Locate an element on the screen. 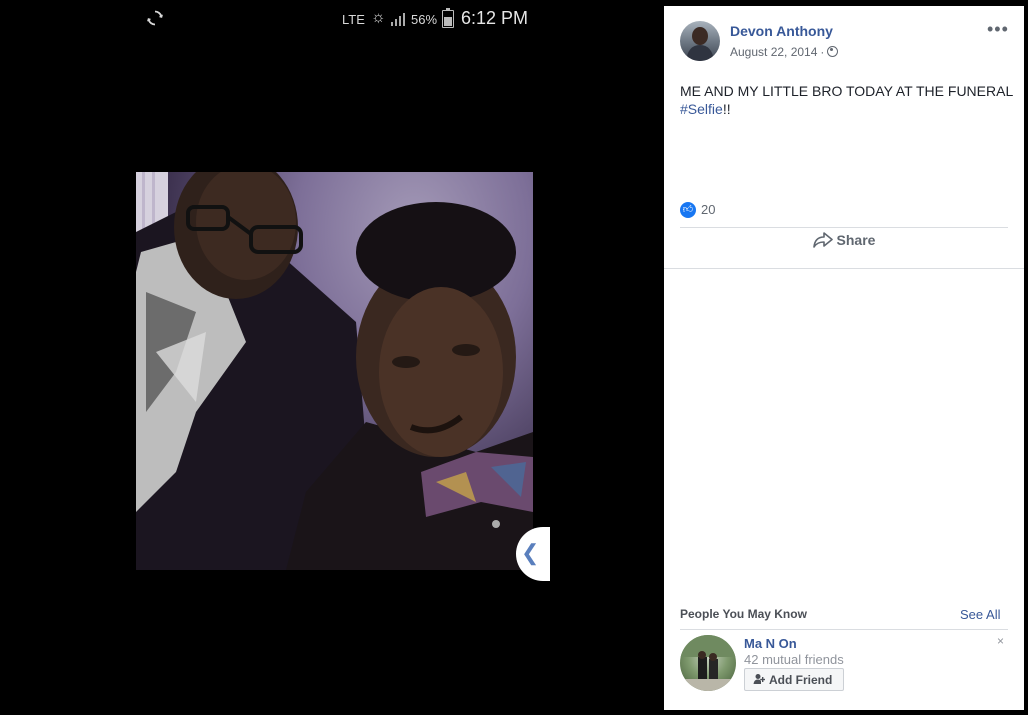 The width and height of the screenshot is (1028, 715). like-count: 20 is located at coordinates (708, 209).